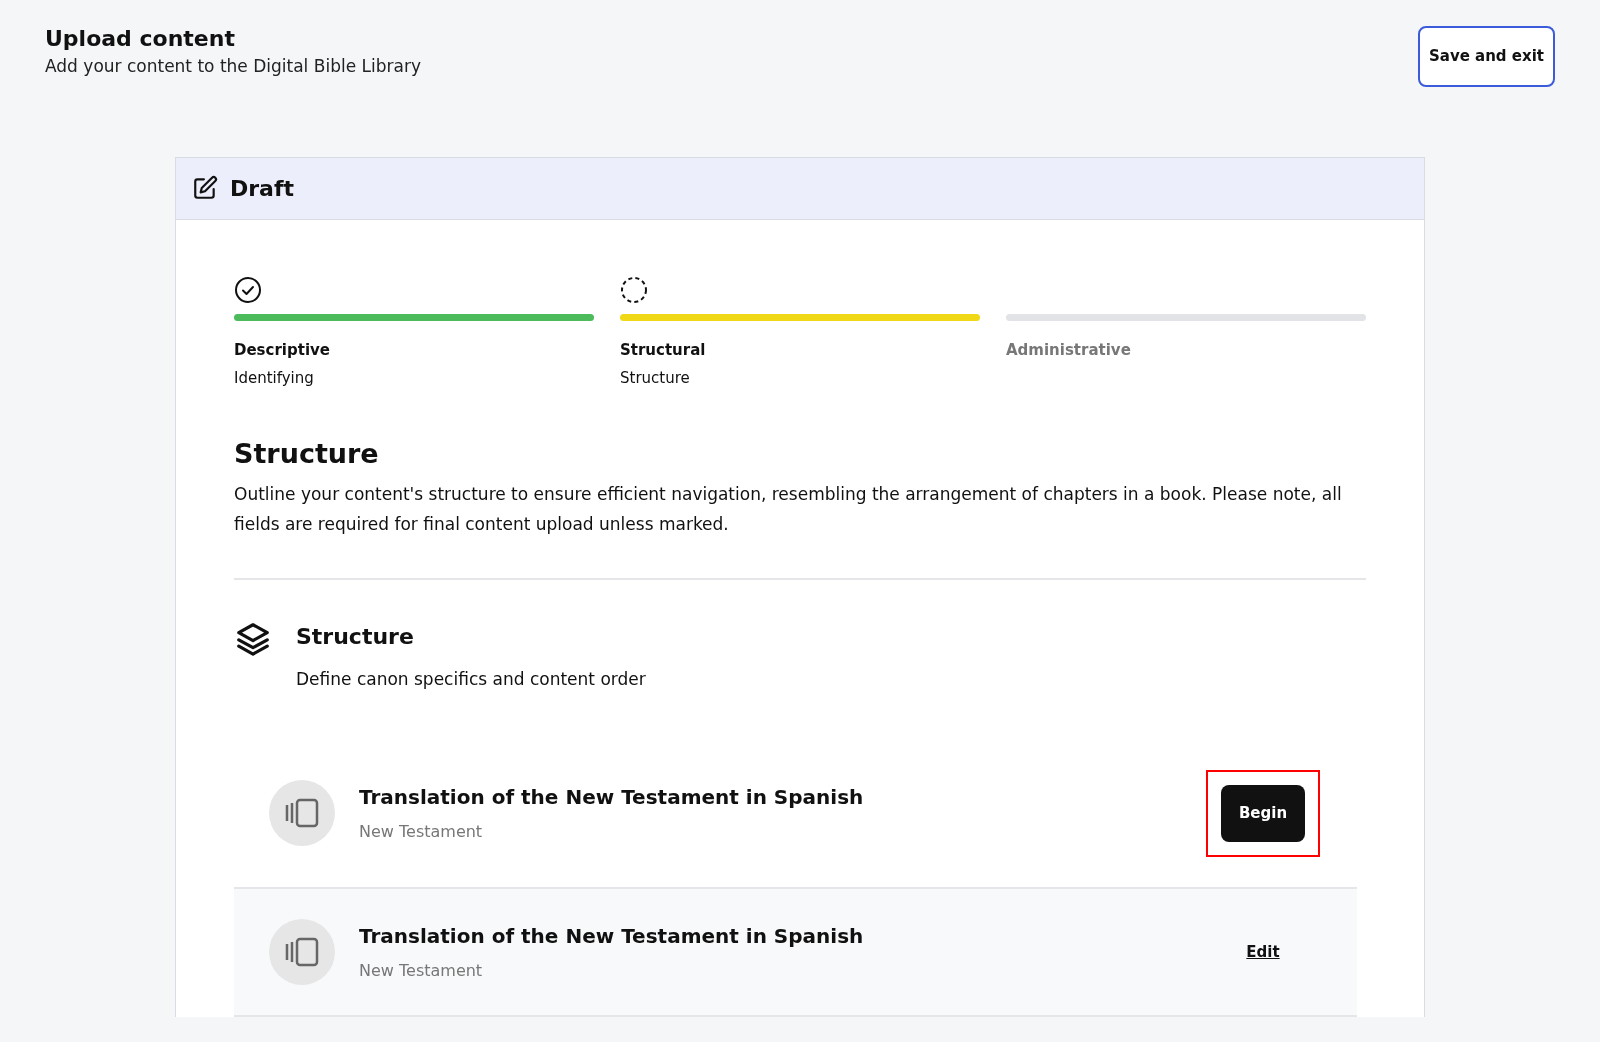 The image size is (1600, 1042). What do you see at coordinates (233, 67) in the screenshot?
I see `page-subtitle: Add your content to the Digital Bible Library` at bounding box center [233, 67].